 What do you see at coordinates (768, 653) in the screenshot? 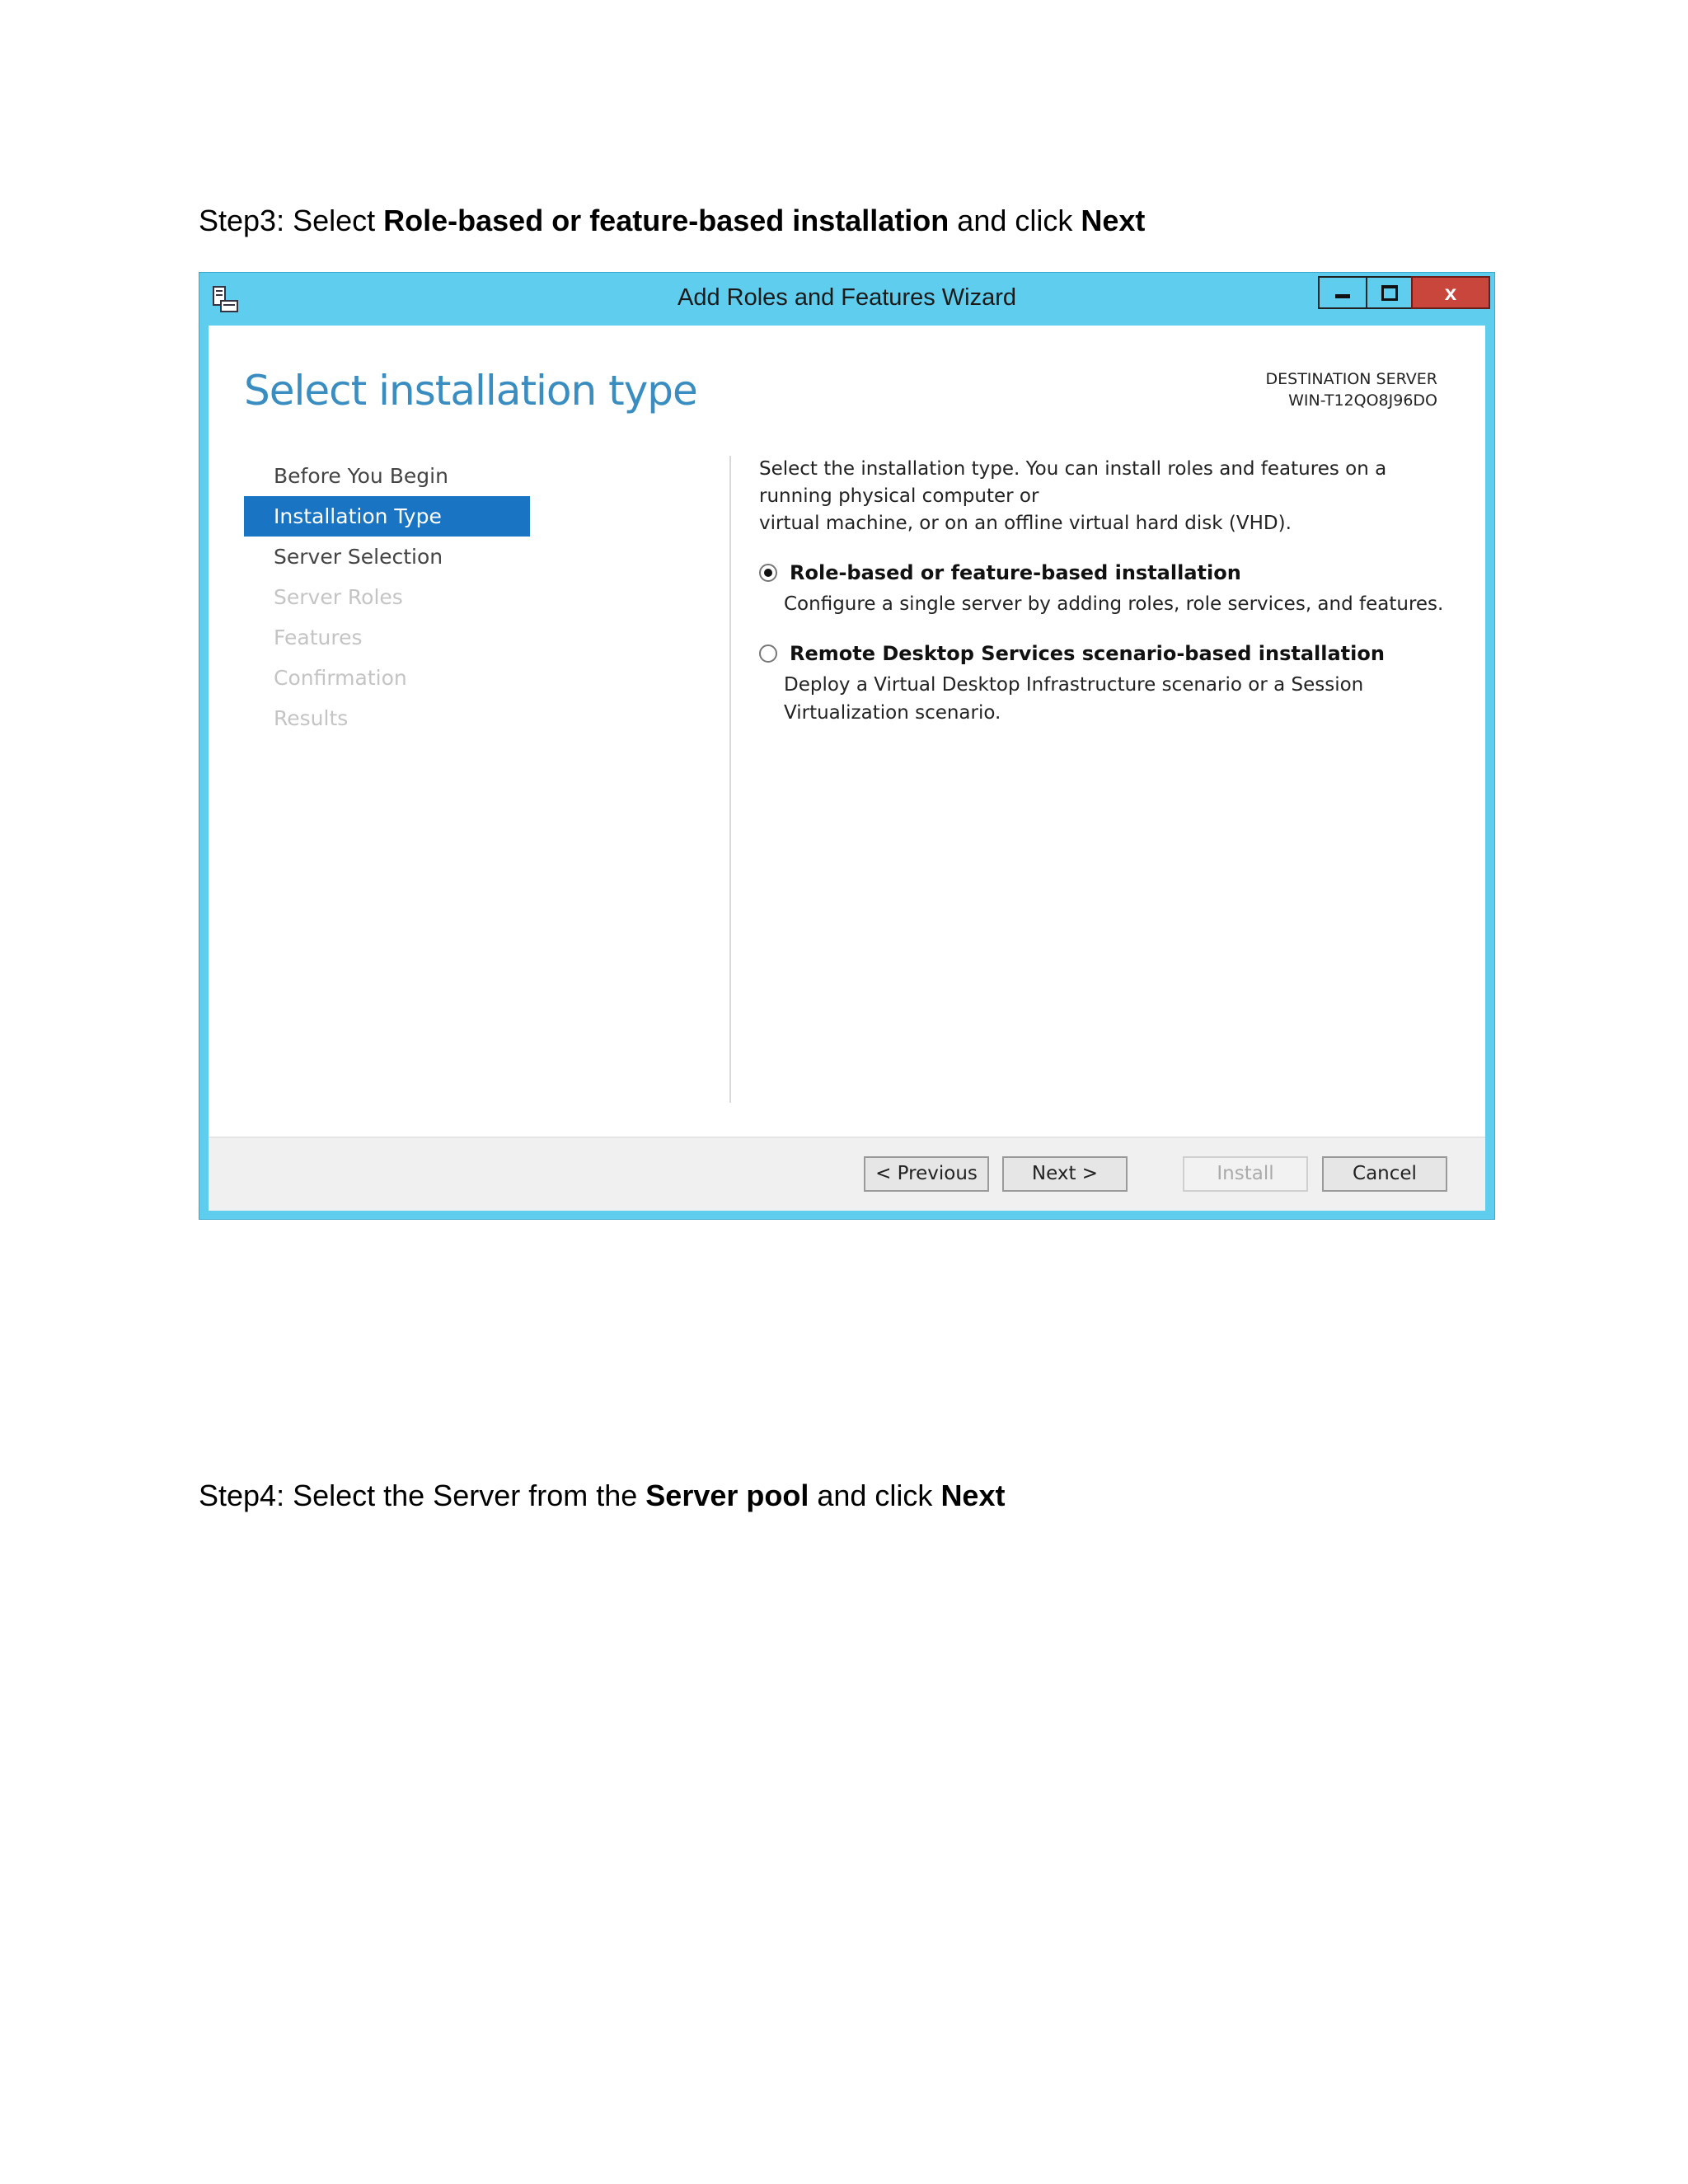
I see `radio-remote-desktop` at bounding box center [768, 653].